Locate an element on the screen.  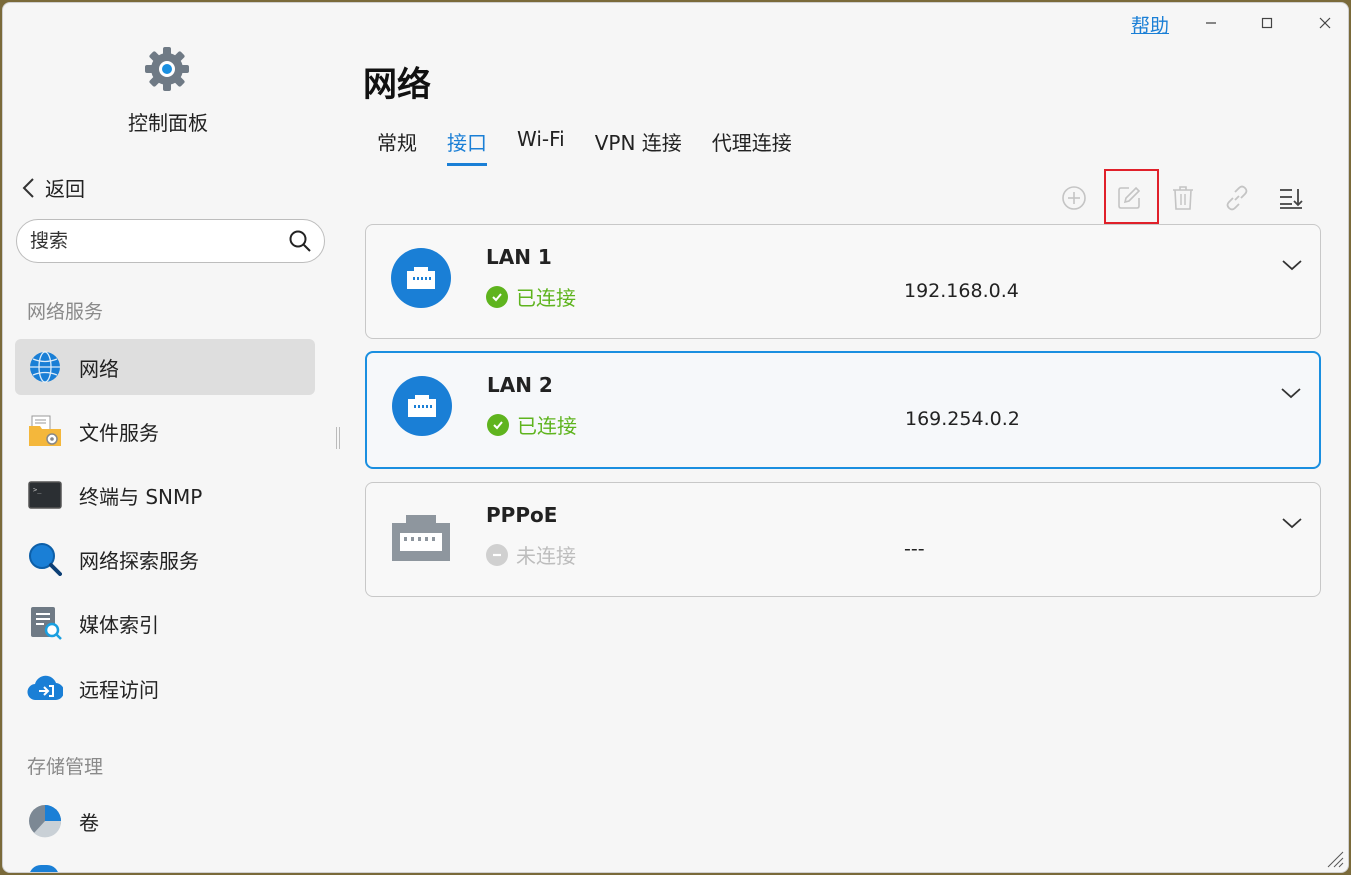
delete-icon is located at coordinates (1183, 198).